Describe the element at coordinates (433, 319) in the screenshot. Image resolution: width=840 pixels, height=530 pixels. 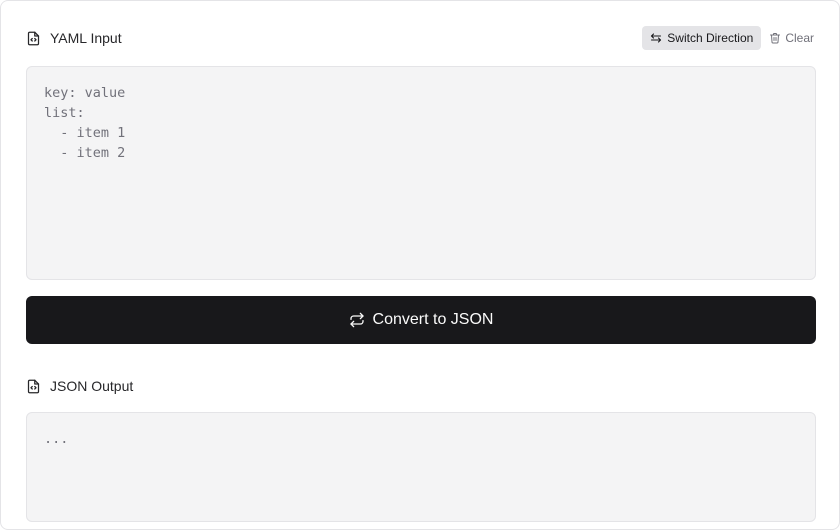
I see `convert-button-label: Convert to JSON` at that location.